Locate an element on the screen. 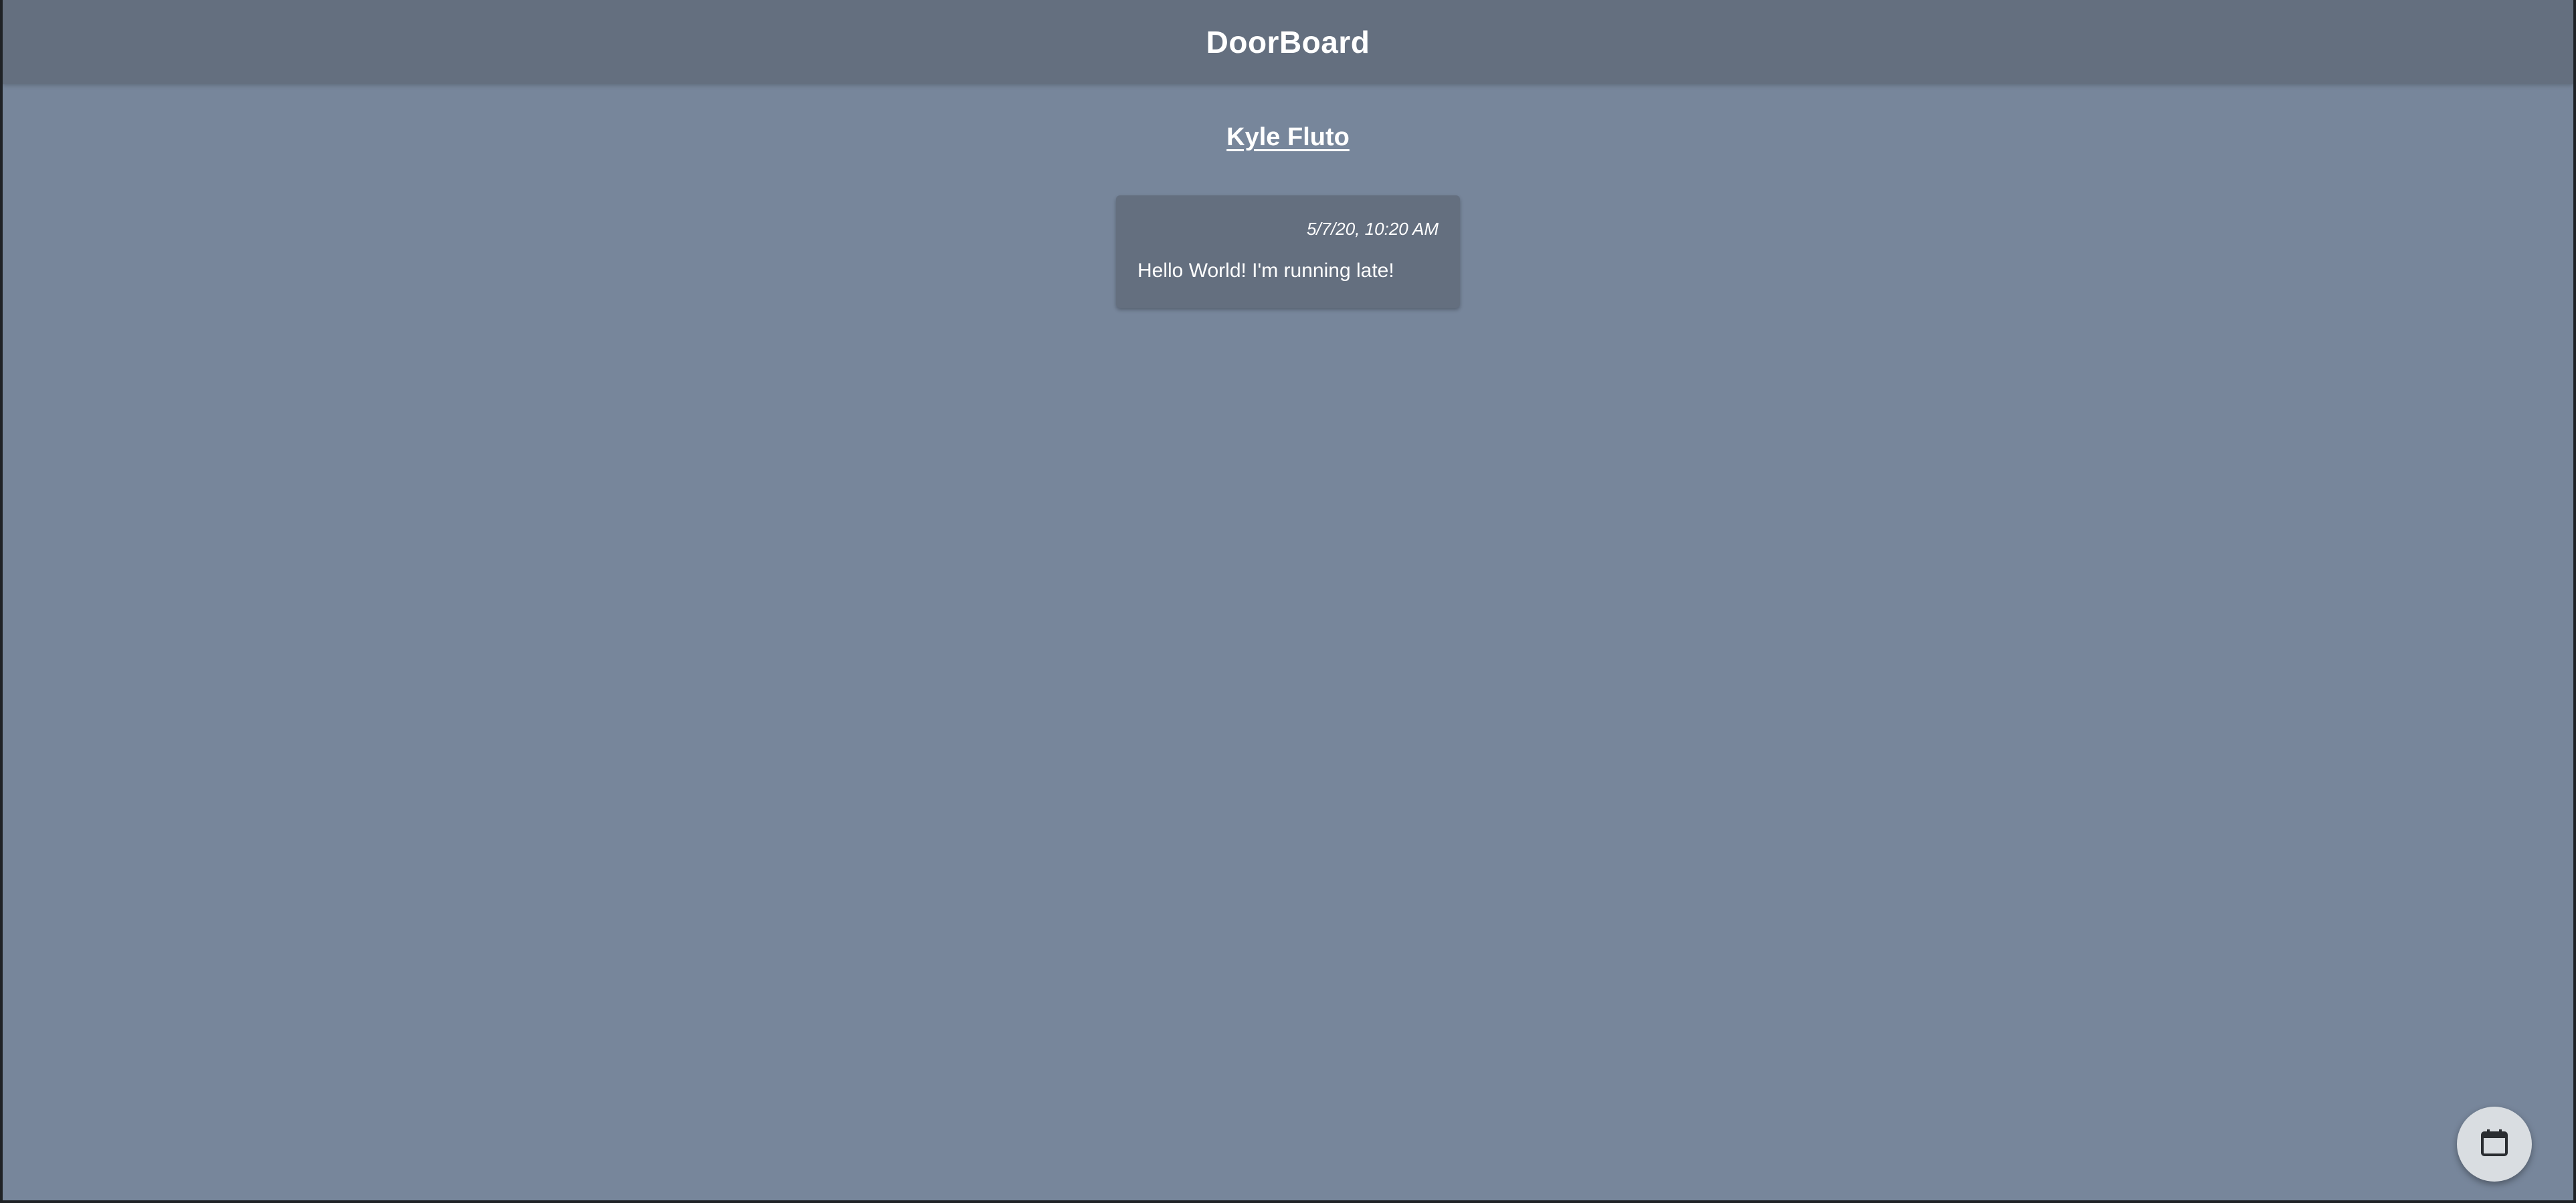 This screenshot has width=2576, height=1203. calendar-button is located at coordinates (2494, 1144).